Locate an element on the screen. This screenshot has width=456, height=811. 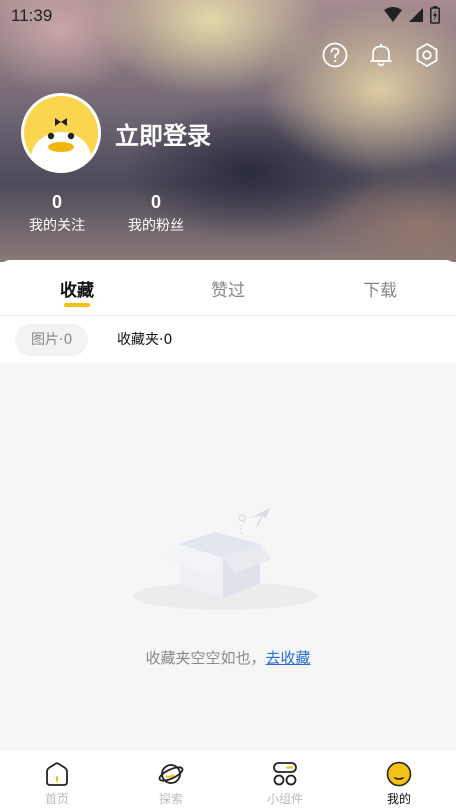
home-icon is located at coordinates (57, 774).